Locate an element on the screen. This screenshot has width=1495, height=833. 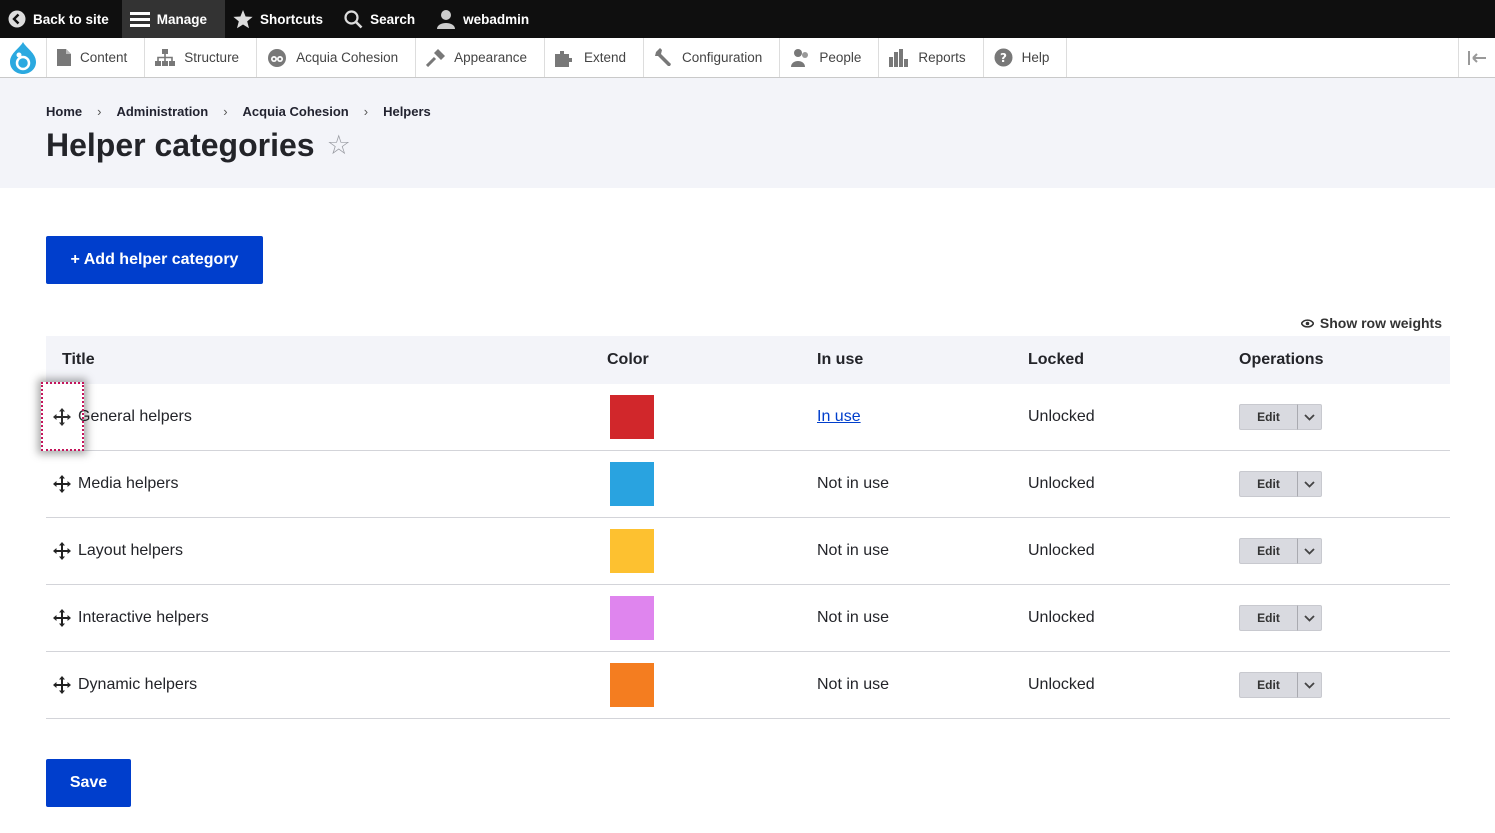
eye-icon is located at coordinates (1307, 323).